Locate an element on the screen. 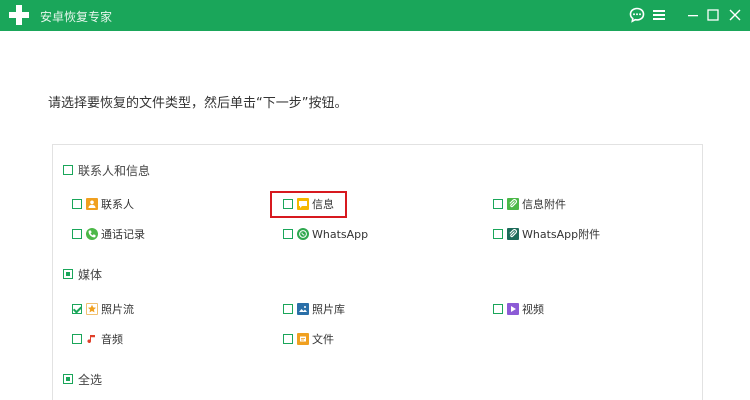 This screenshot has height=400, width=750. item-contacts: 联系人 is located at coordinates (103, 204).